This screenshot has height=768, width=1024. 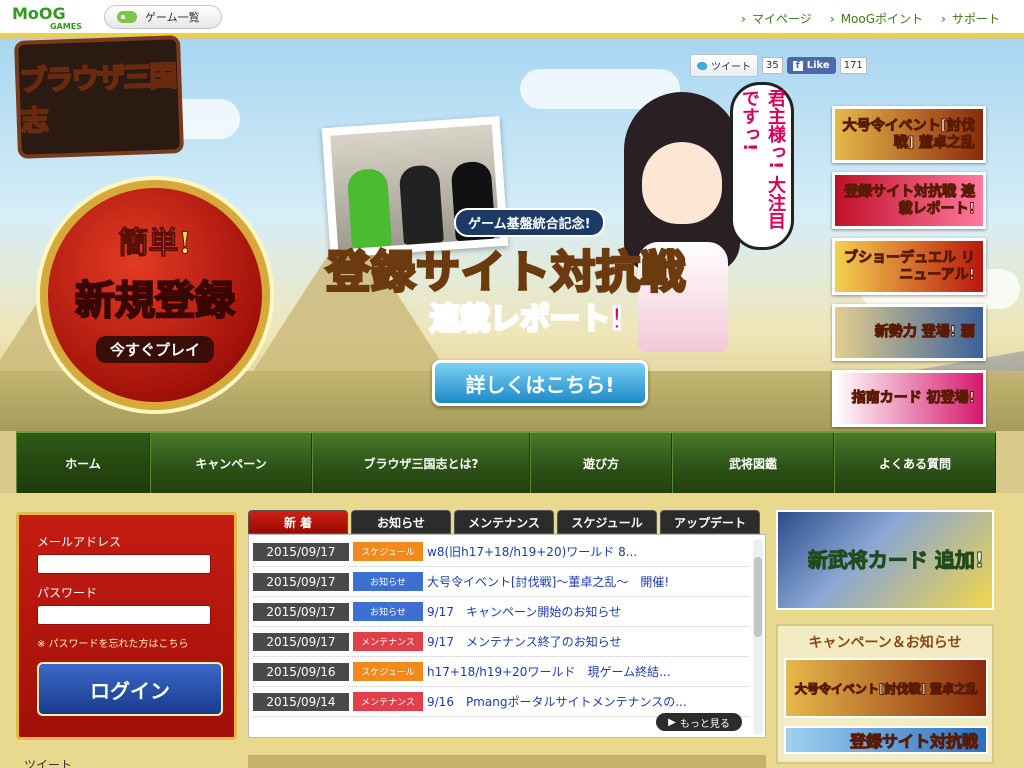 I want to click on news-row: 2015/09/17 お知らせ 大号令イベント[討伐戦]〜董卓之乱〜 開催!, so click(x=501, y=582).